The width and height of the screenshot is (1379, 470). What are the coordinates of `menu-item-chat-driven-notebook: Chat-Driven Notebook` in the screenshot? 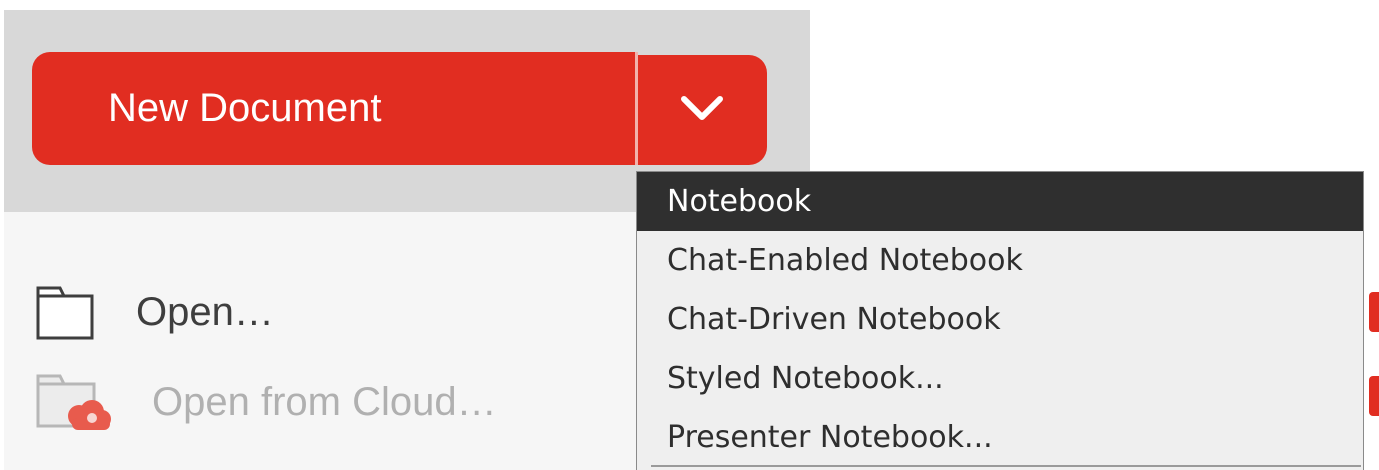 It's located at (1000, 319).